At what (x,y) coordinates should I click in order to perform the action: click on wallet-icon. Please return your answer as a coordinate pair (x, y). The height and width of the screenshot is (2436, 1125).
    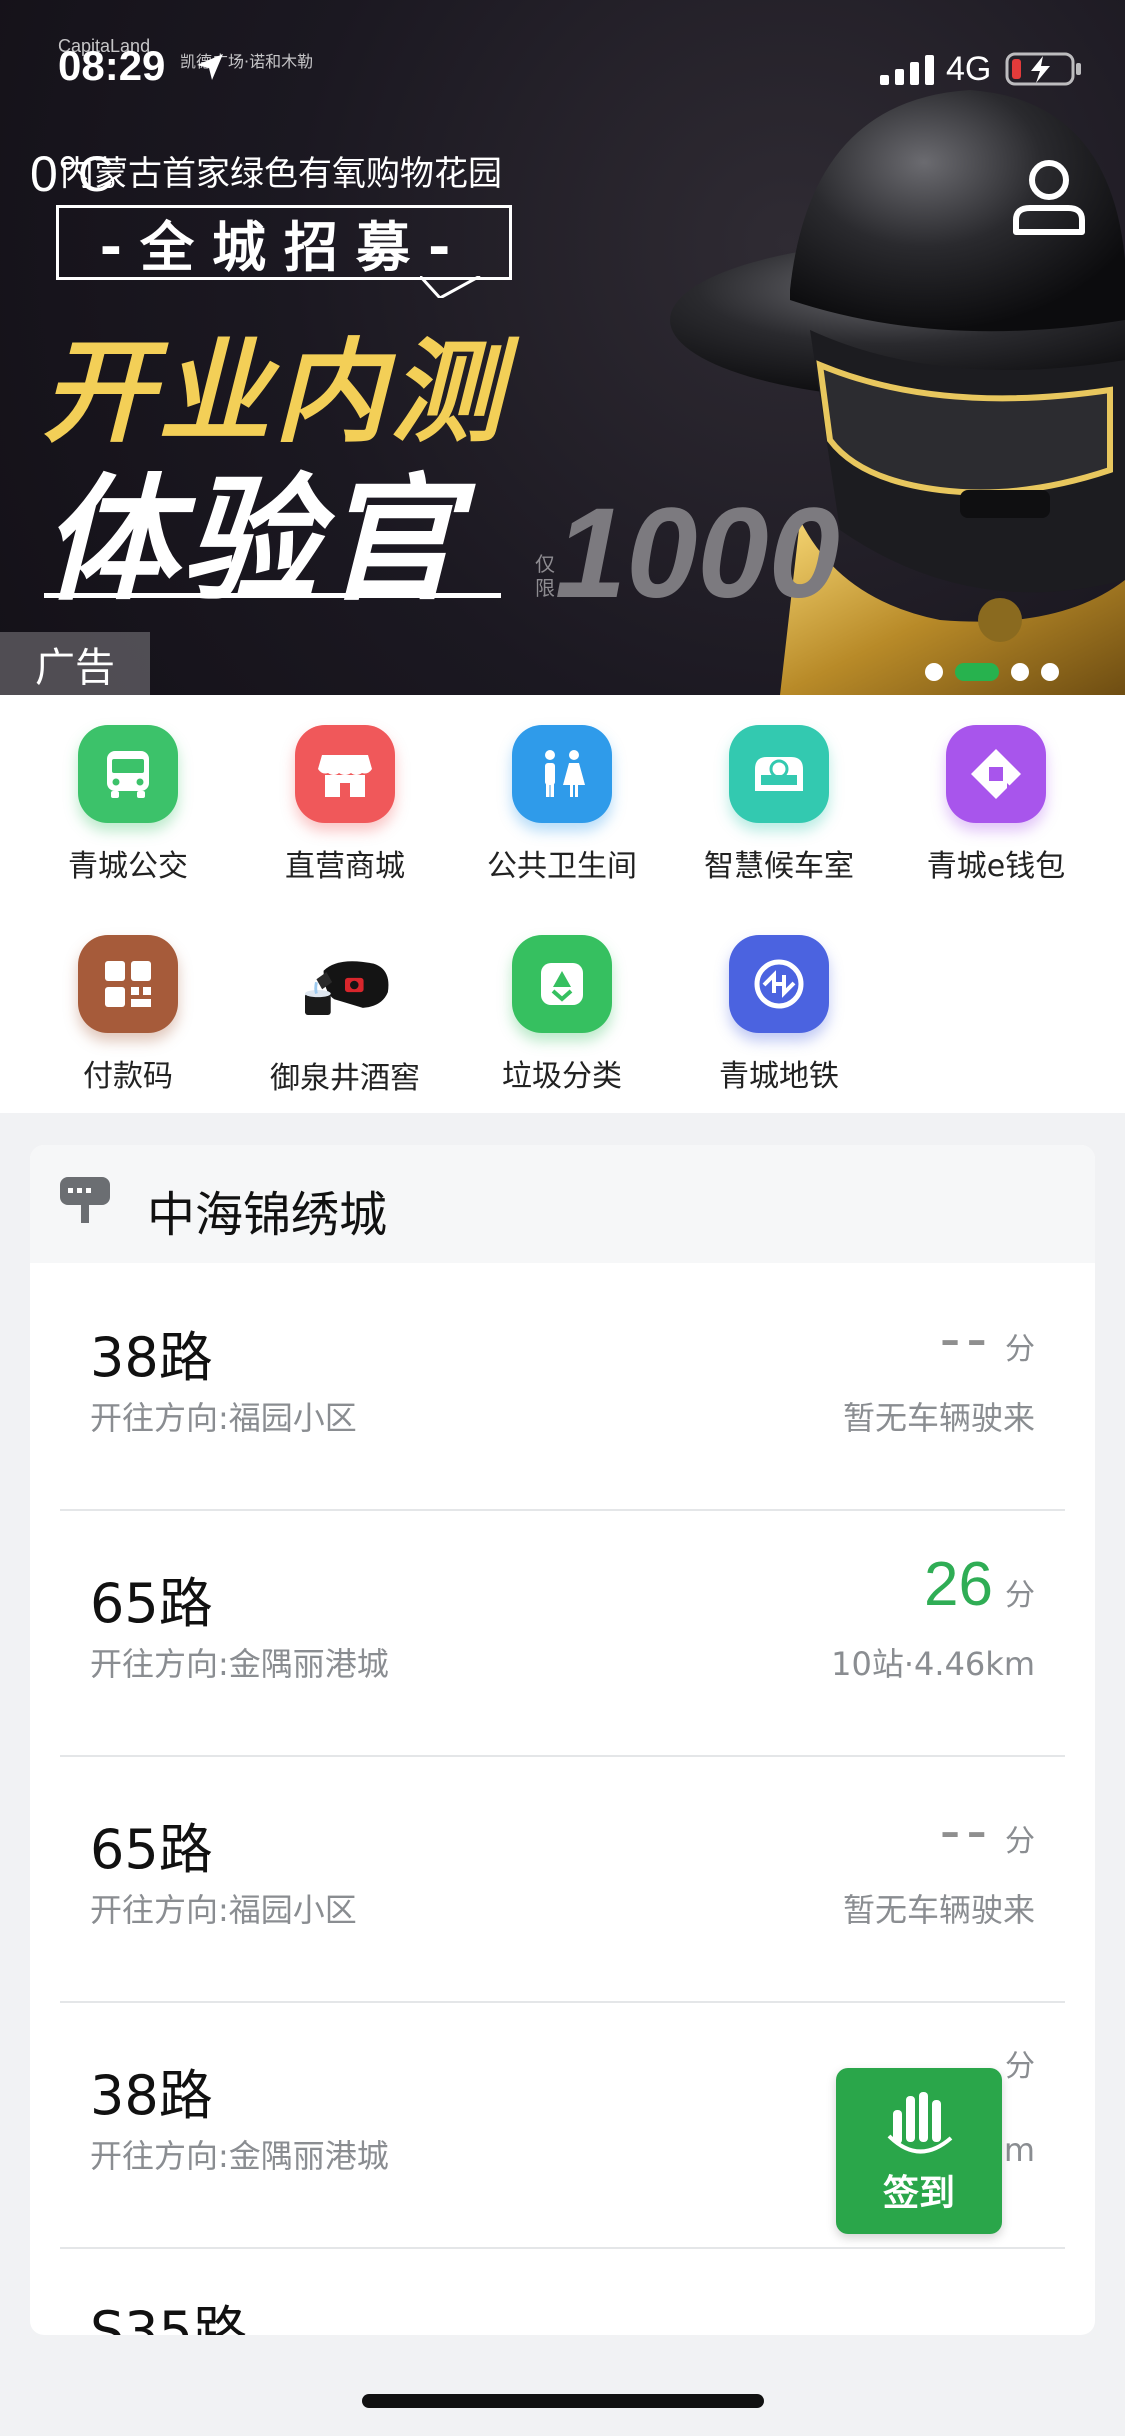
    Looking at the image, I should click on (996, 774).